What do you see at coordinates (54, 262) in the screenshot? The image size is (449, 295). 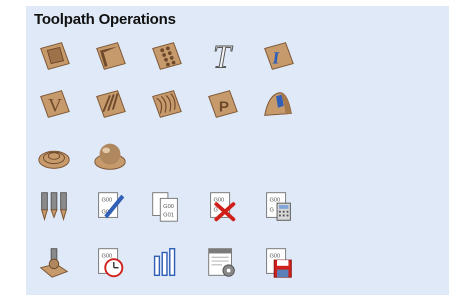 I see `preview-toolpaths-icon` at bounding box center [54, 262].